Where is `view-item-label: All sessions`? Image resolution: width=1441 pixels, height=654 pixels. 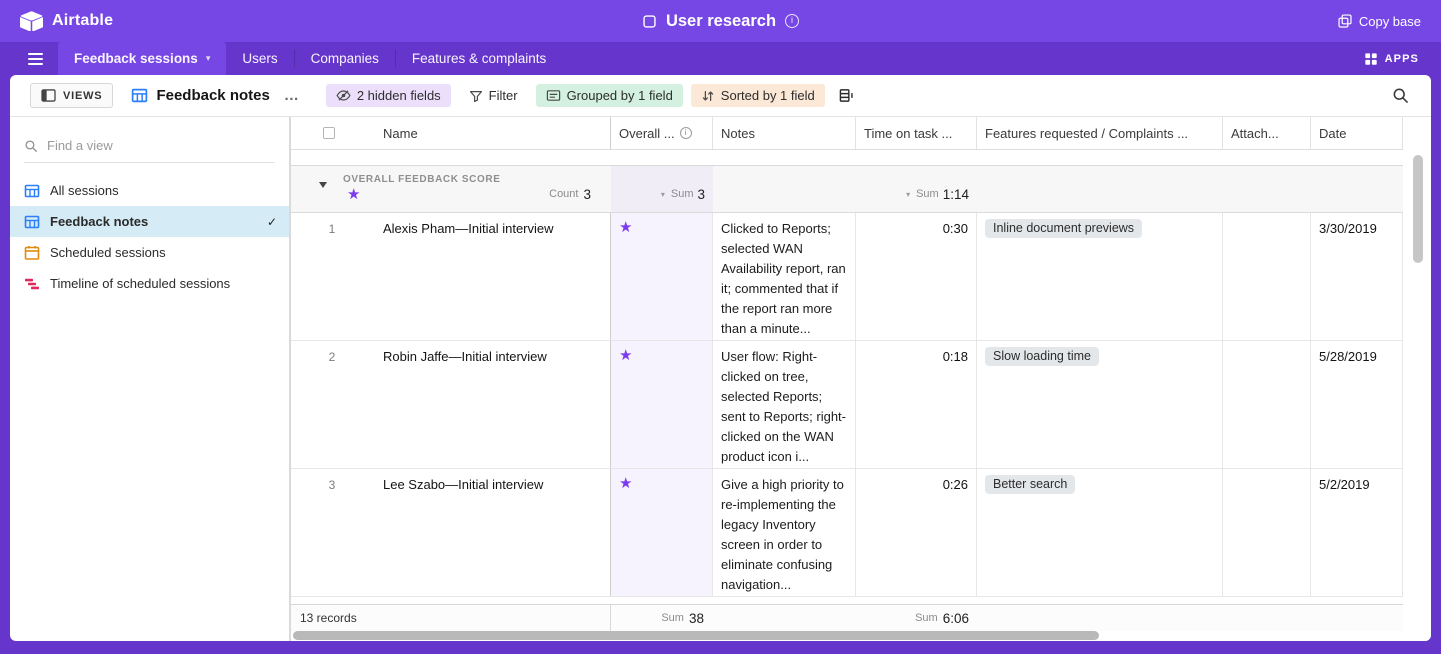
view-item-label: All sessions is located at coordinates (84, 190).